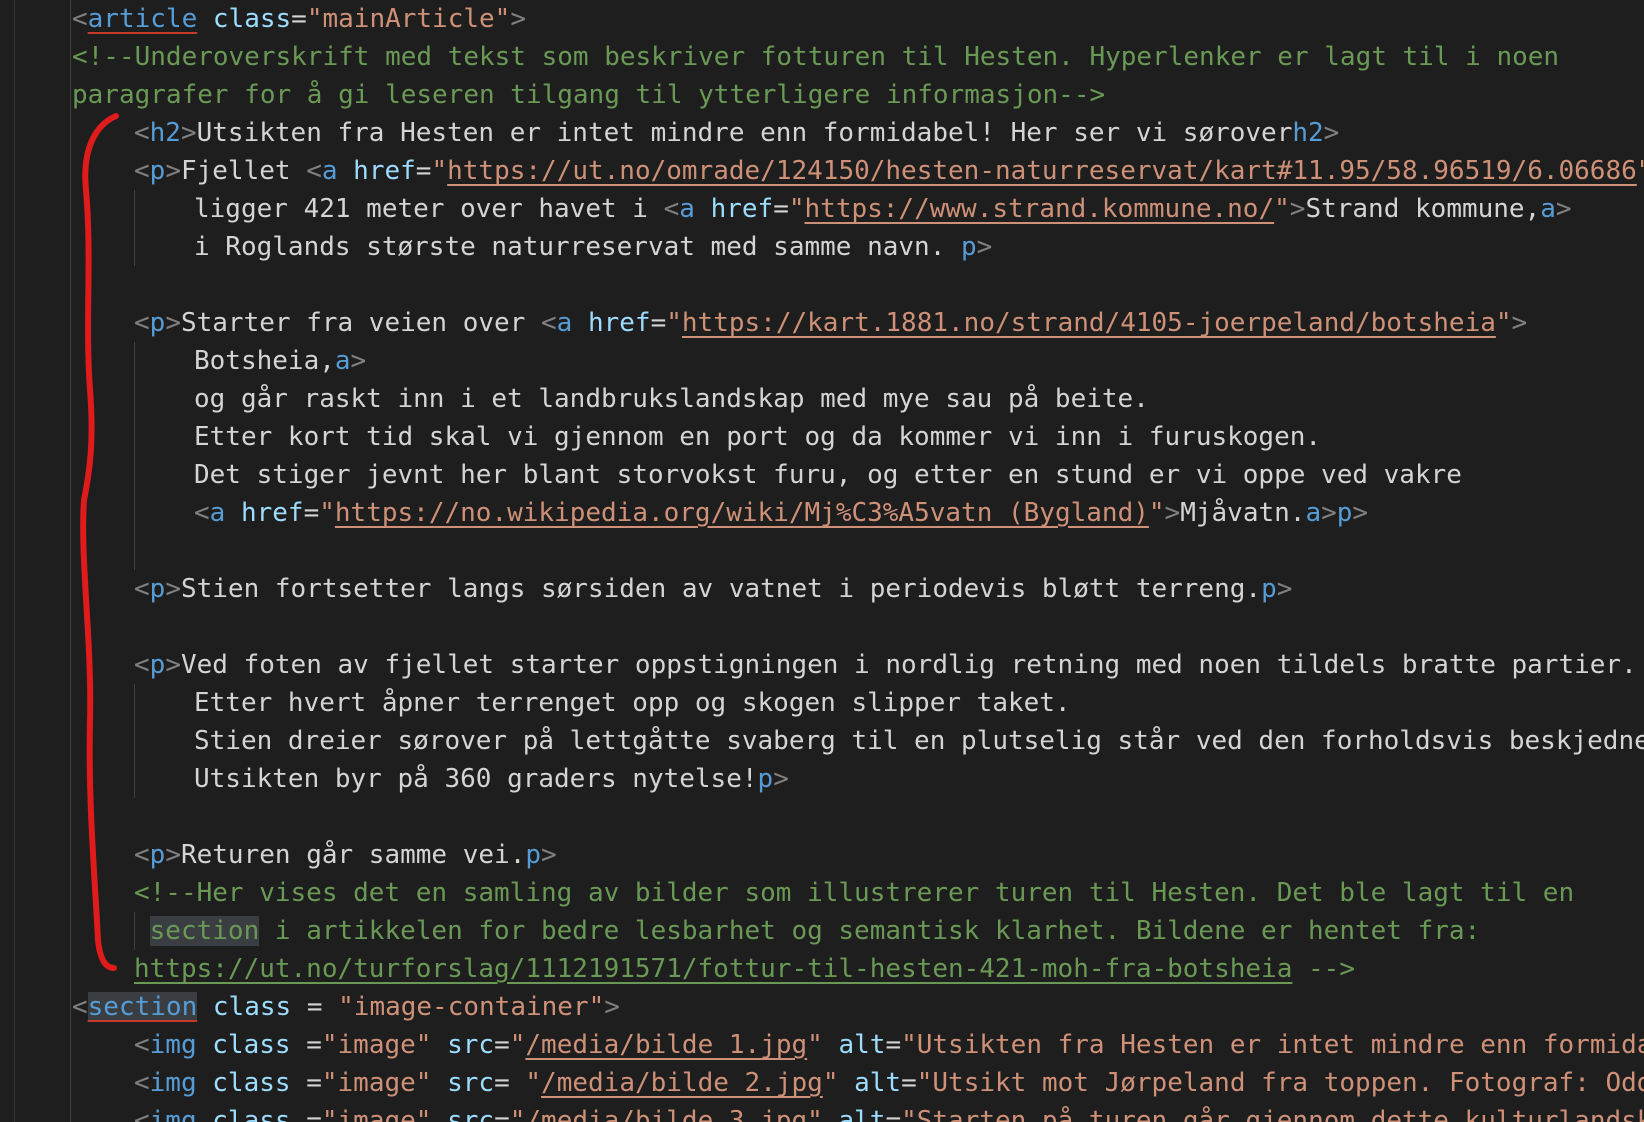  What do you see at coordinates (1423, 209) in the screenshot?
I see `link-text: Strand kommune,` at bounding box center [1423, 209].